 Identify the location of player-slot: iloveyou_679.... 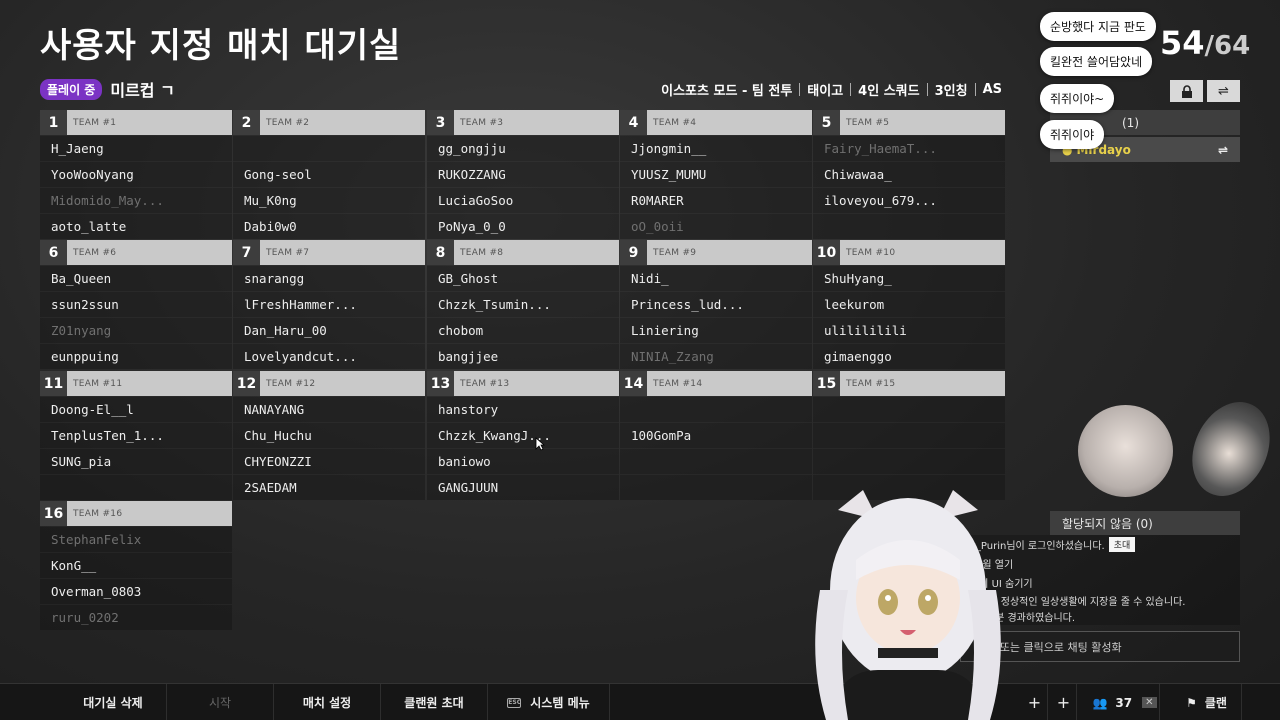
(909, 200).